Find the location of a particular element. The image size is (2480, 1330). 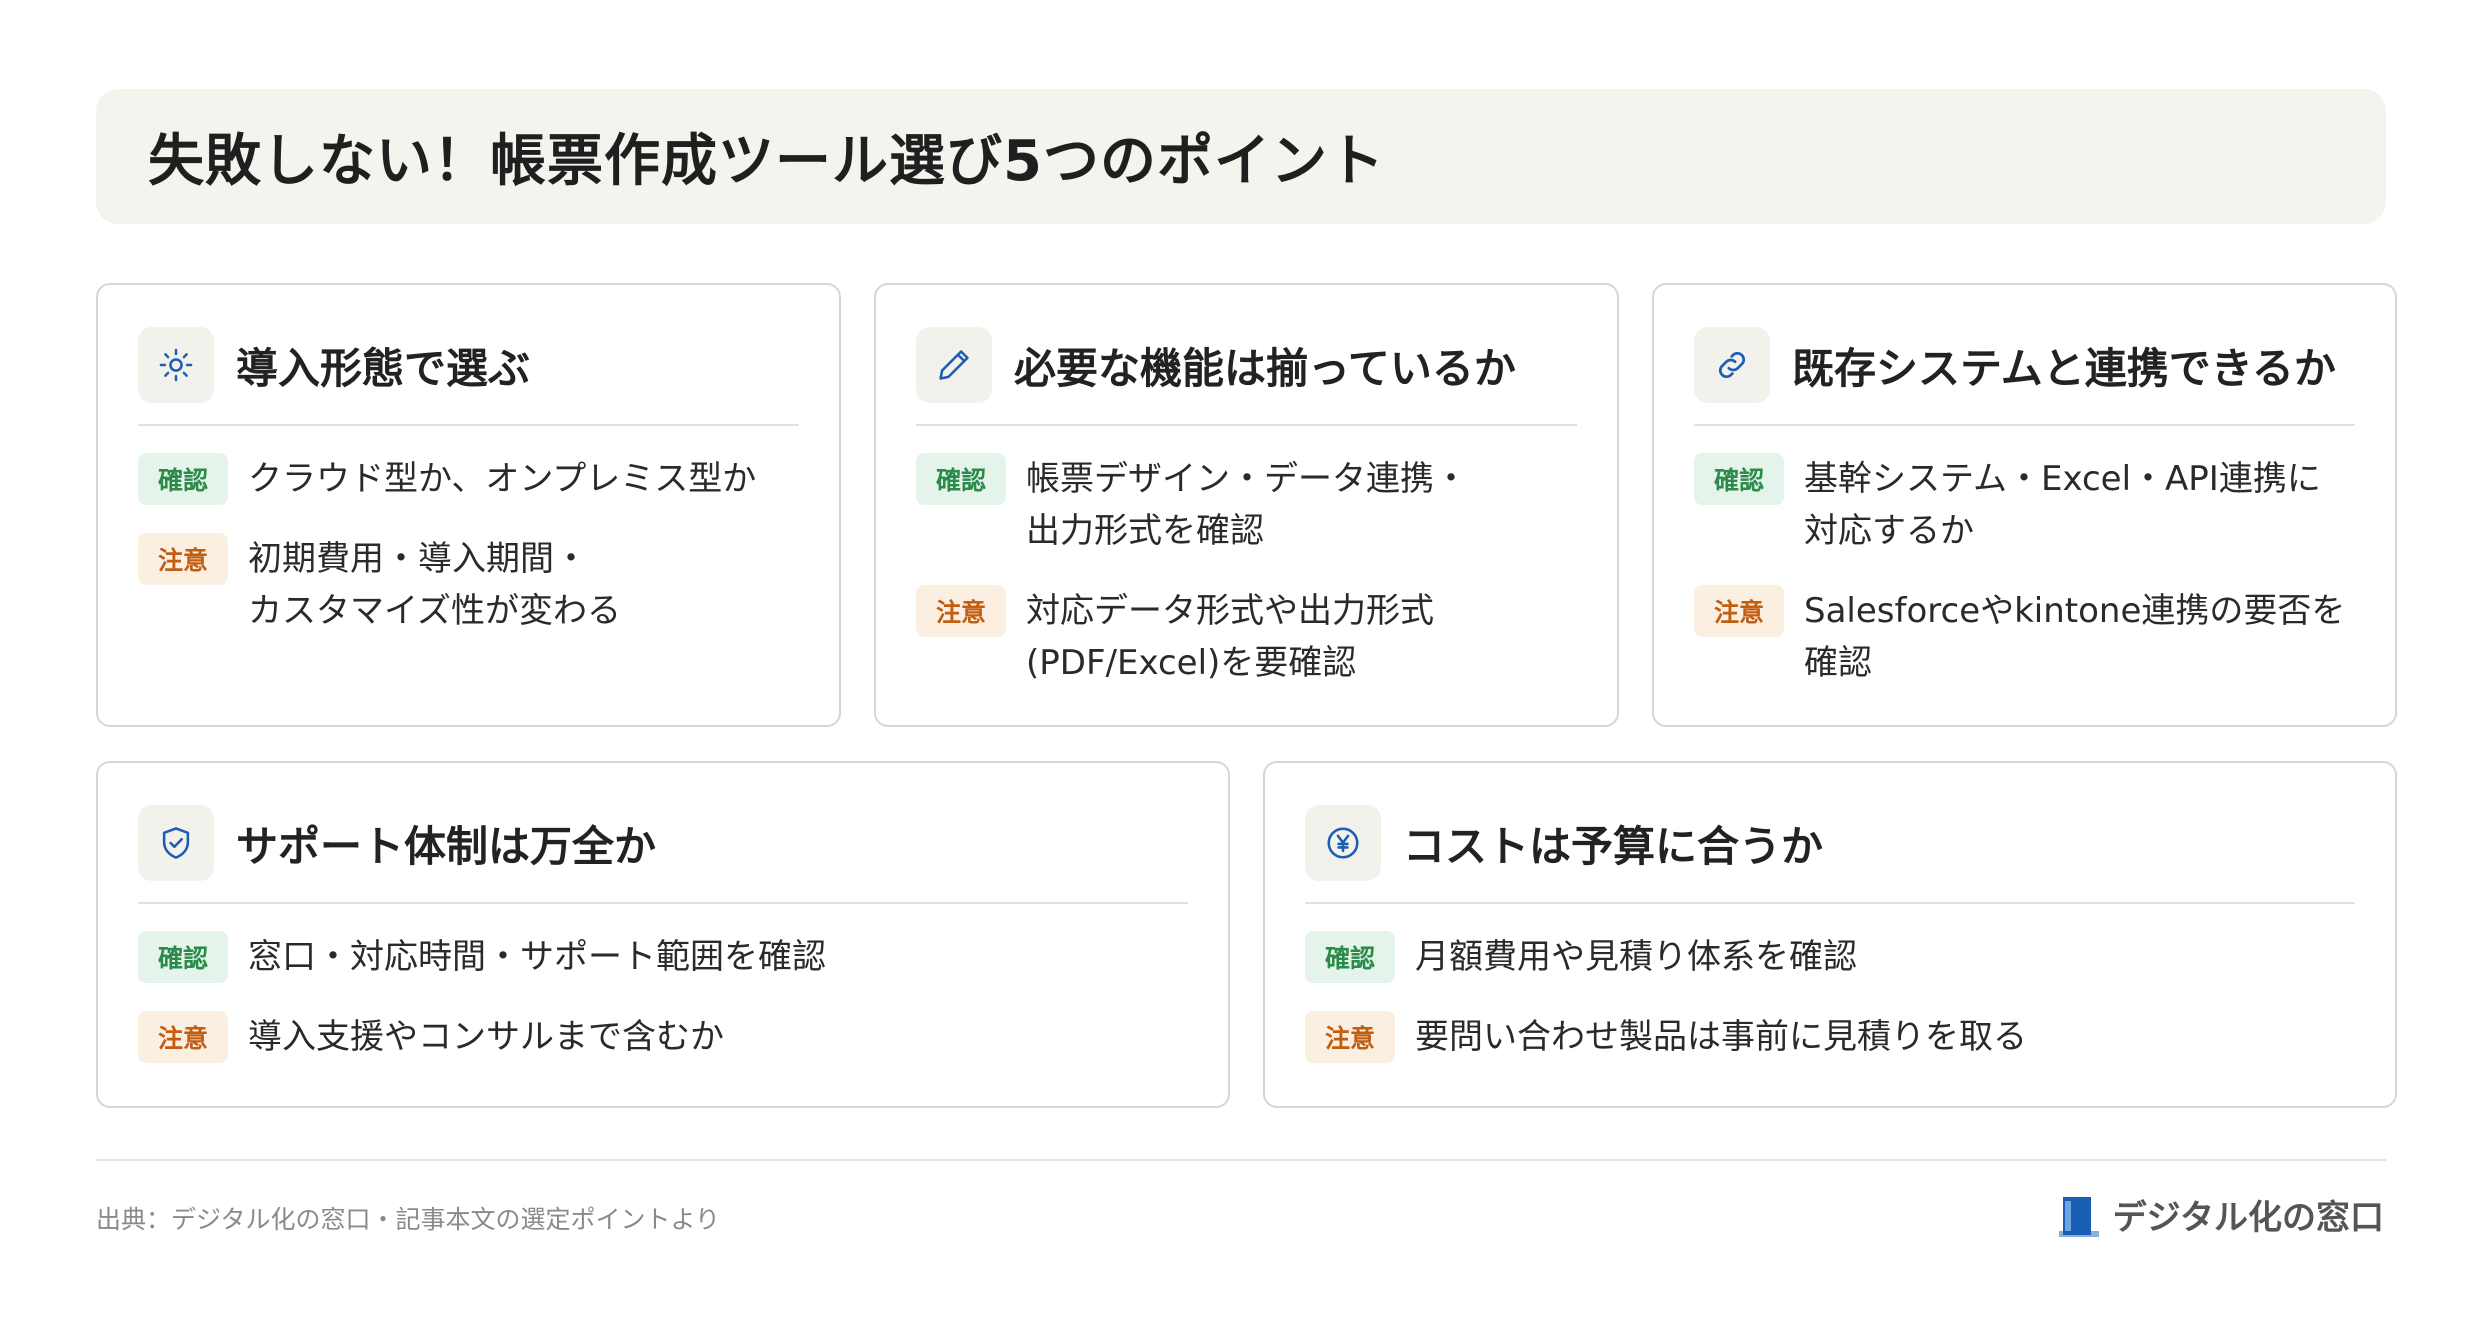

card-header: 既存システムと連携できるか is located at coordinates (2024, 365).